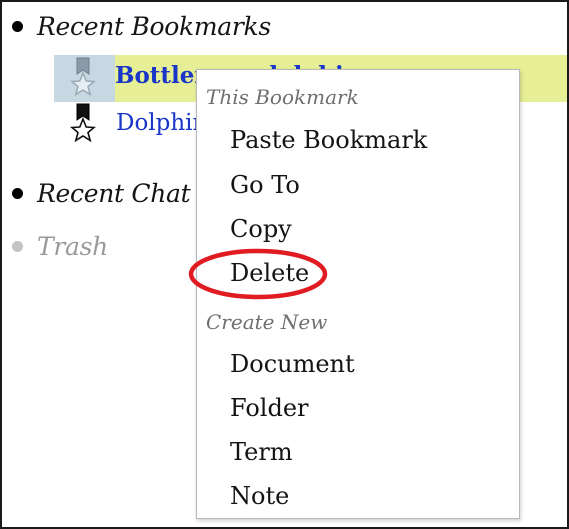  I want to click on tree-item-label: Recent Chat, so click(114, 193).